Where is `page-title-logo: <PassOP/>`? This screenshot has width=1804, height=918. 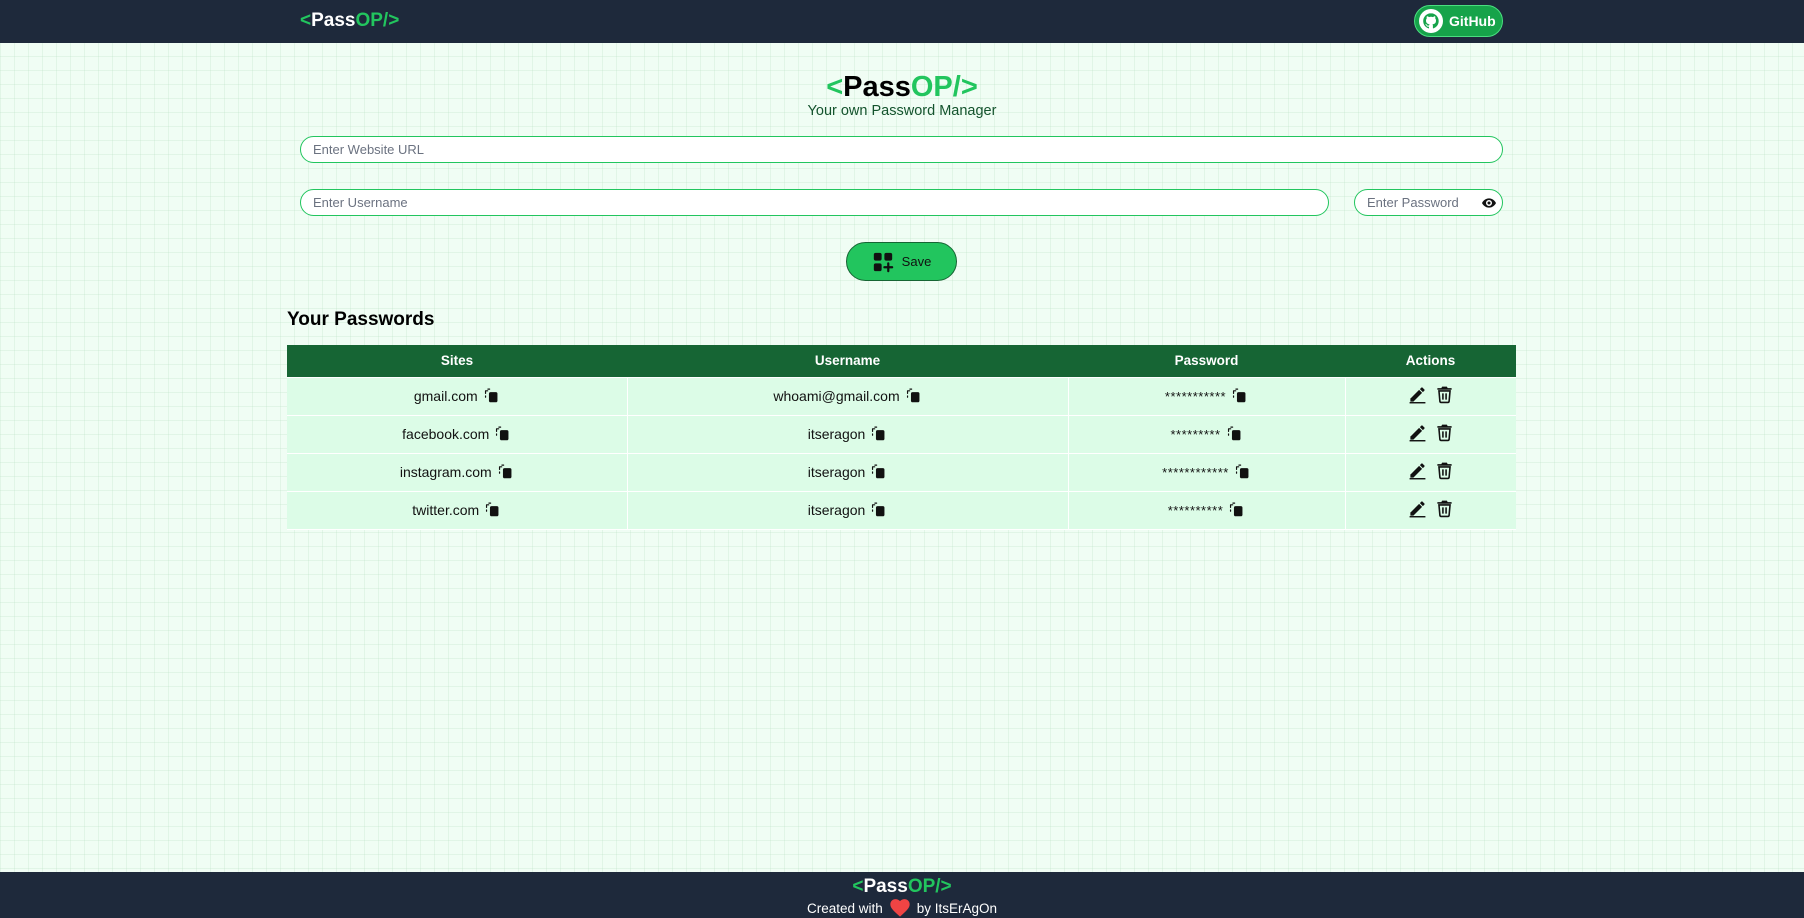
page-title-logo: <PassOP/> is located at coordinates (902, 87).